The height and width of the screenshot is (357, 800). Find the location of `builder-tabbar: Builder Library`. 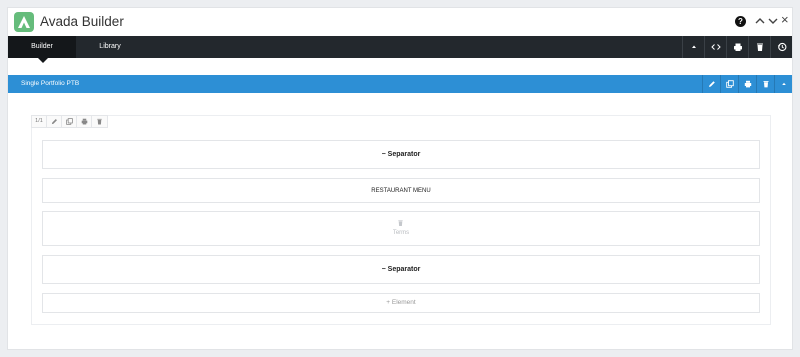

builder-tabbar: Builder Library is located at coordinates (400, 47).